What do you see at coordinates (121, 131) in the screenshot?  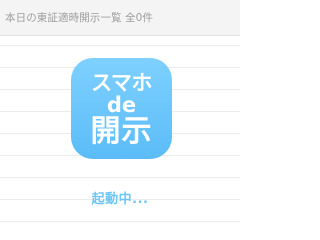 I see `logo-line-3: 開示` at bounding box center [121, 131].